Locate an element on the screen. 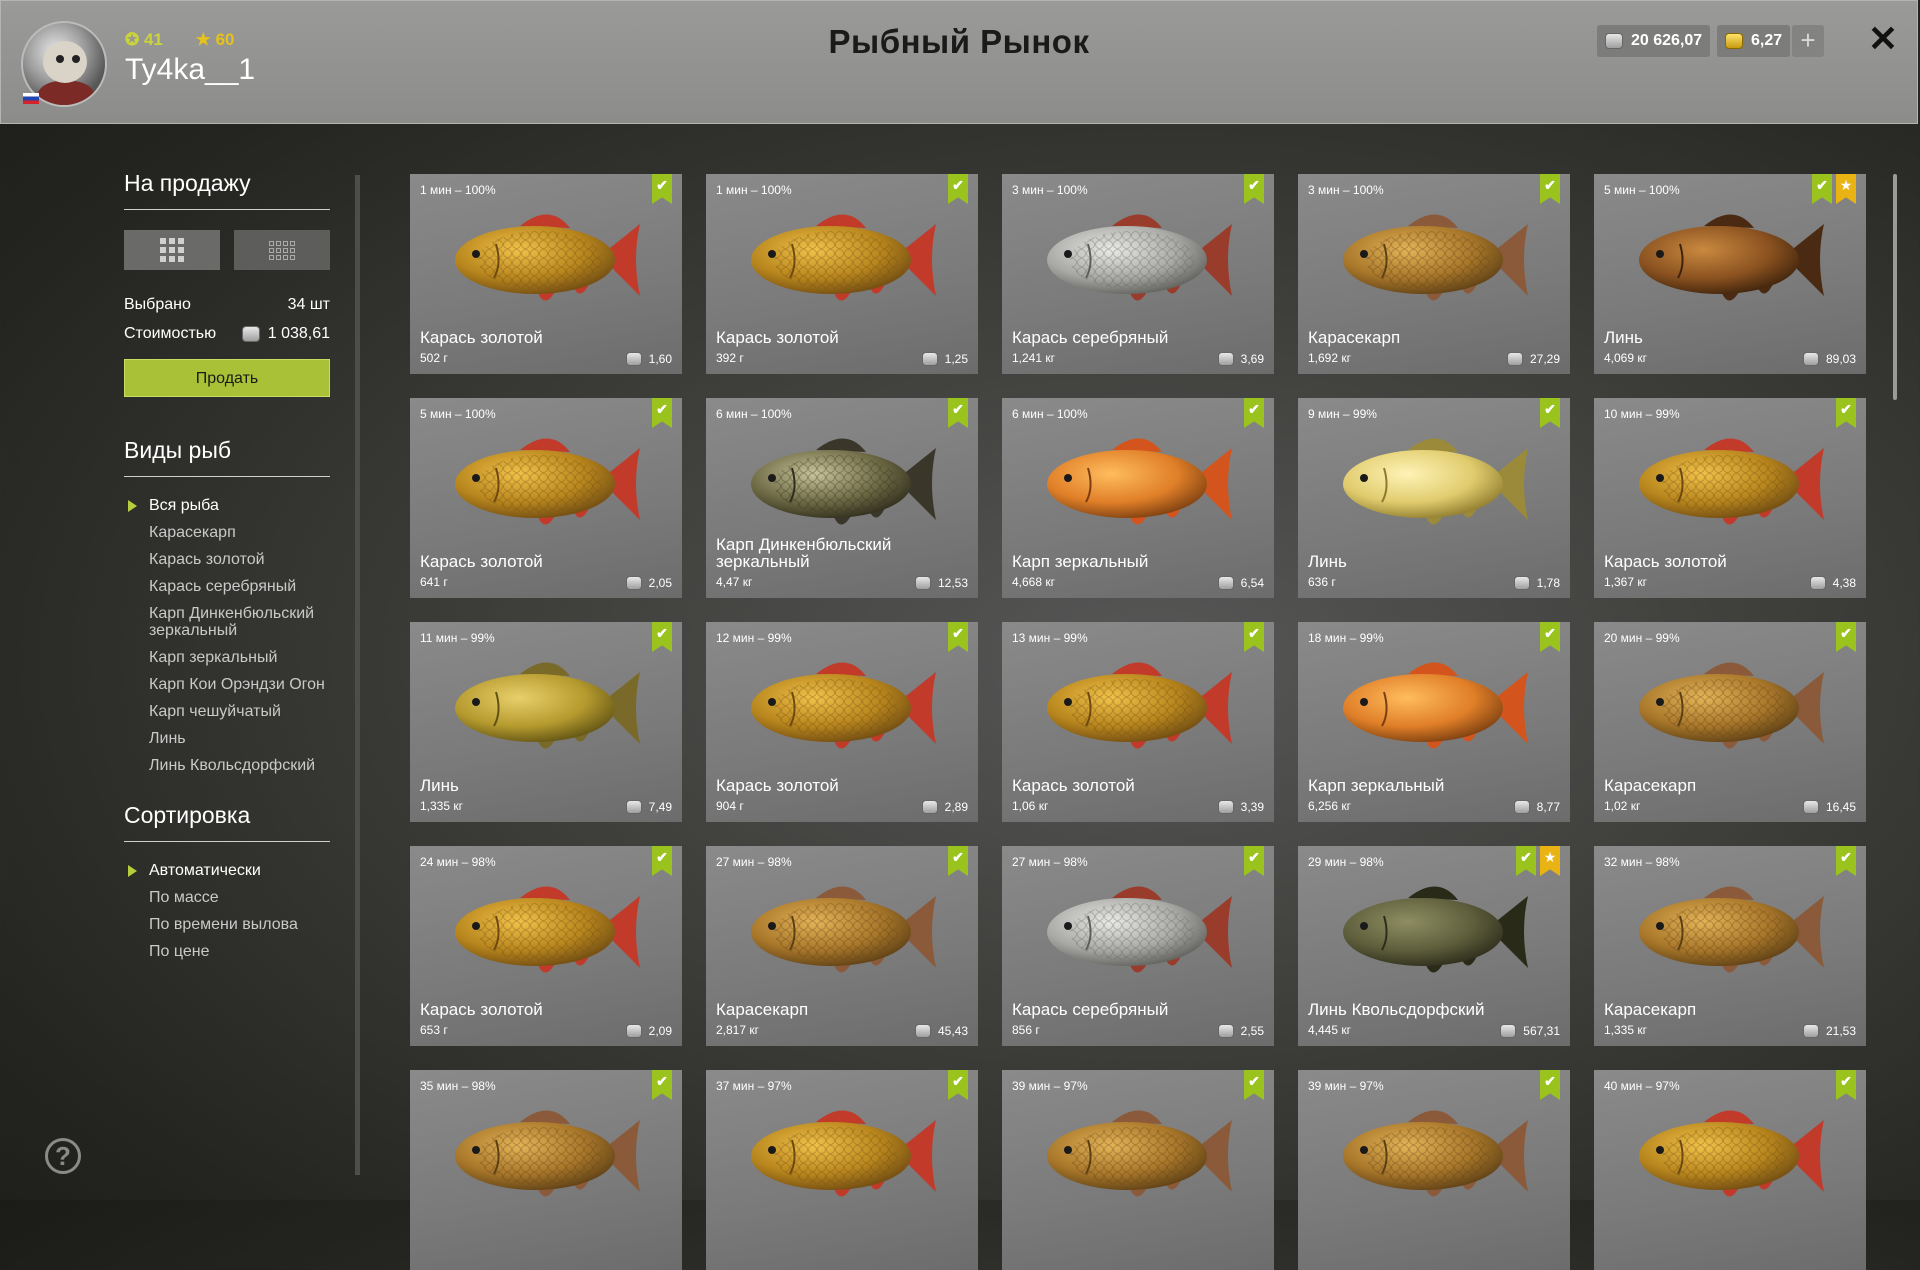 The image size is (1920, 1270). fish-name: Карась золотой is located at coordinates (481, 561).